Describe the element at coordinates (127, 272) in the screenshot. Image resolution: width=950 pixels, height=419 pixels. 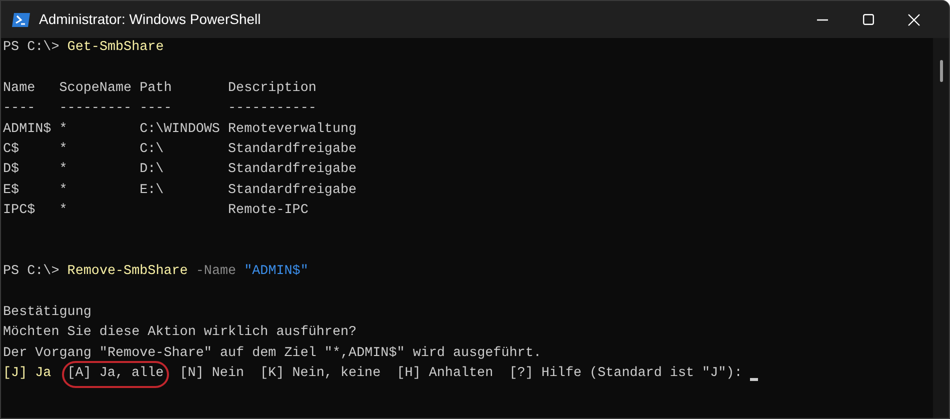
I see `command-text: Remove-SmbShare` at that location.